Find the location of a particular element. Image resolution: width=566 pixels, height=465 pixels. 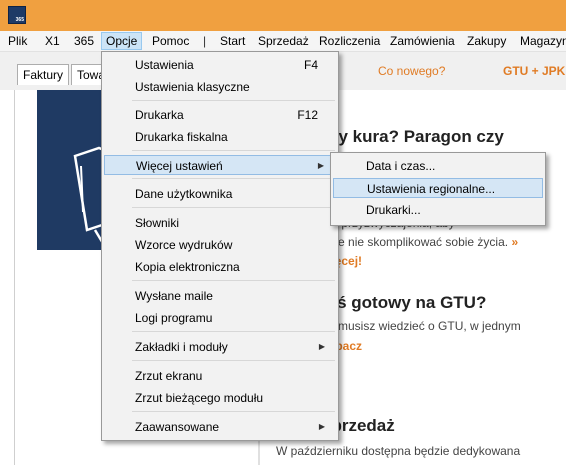

menu-plik: Plik is located at coordinates (17, 41).